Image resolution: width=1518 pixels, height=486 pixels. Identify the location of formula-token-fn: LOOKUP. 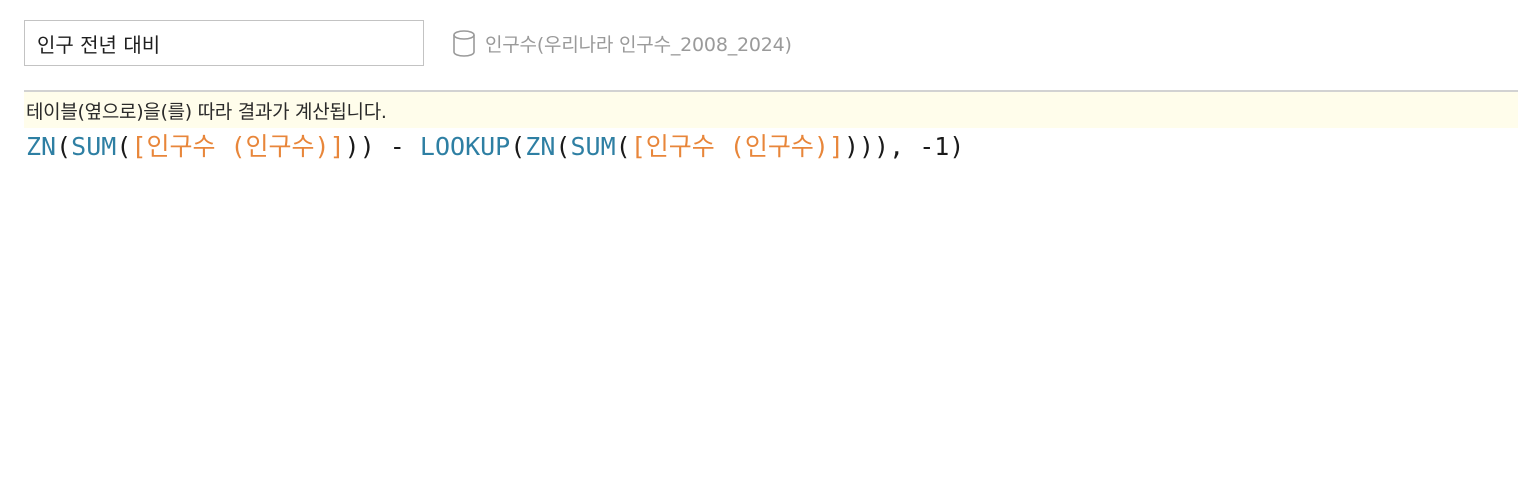
(465, 146).